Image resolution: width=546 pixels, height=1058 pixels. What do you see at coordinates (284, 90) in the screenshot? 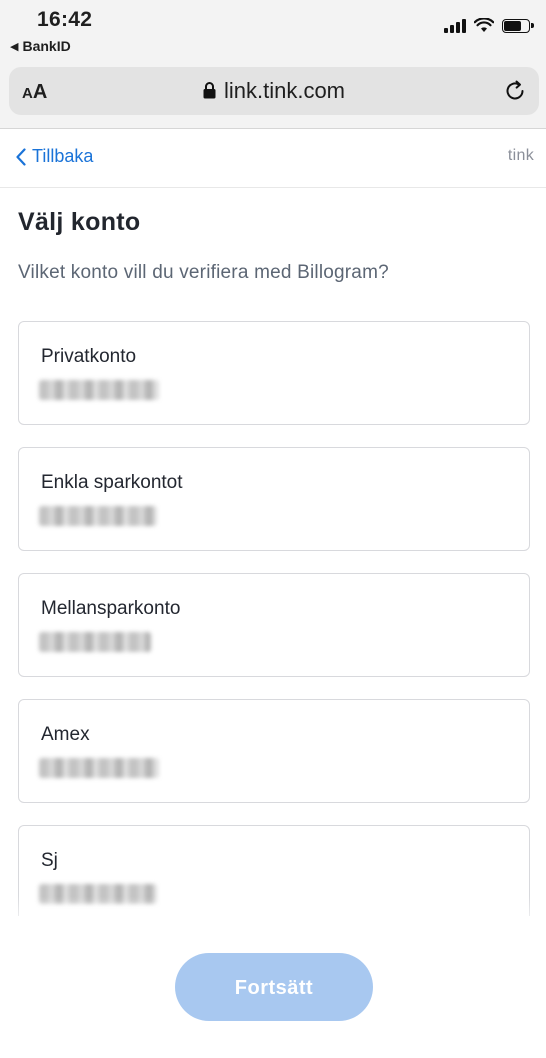
I see `url-text: link.tink.com` at bounding box center [284, 90].